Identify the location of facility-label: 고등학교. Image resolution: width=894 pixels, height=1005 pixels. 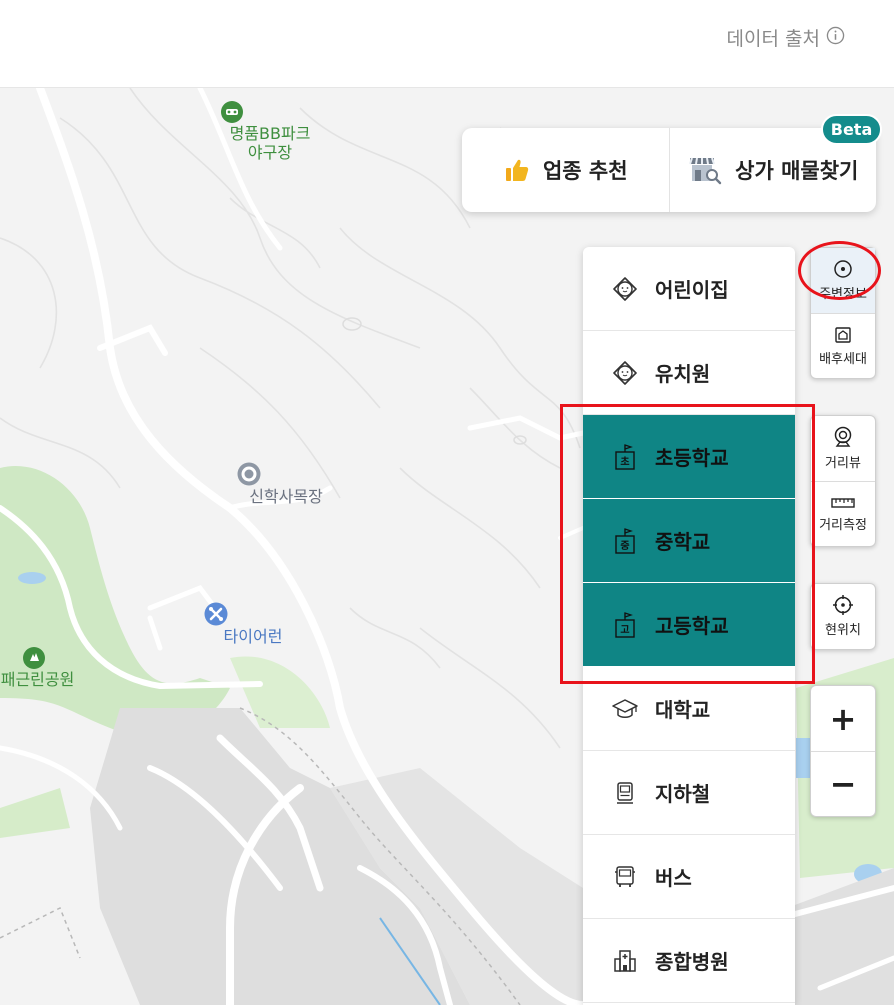
(692, 626).